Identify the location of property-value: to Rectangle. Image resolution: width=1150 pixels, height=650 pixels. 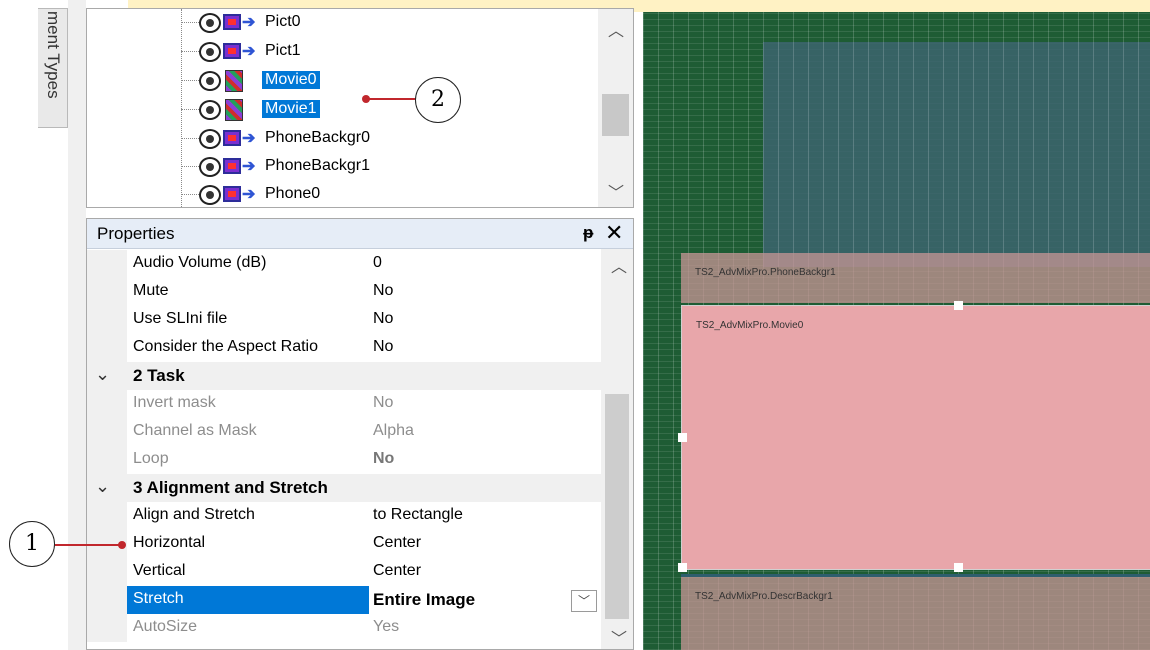
(418, 515).